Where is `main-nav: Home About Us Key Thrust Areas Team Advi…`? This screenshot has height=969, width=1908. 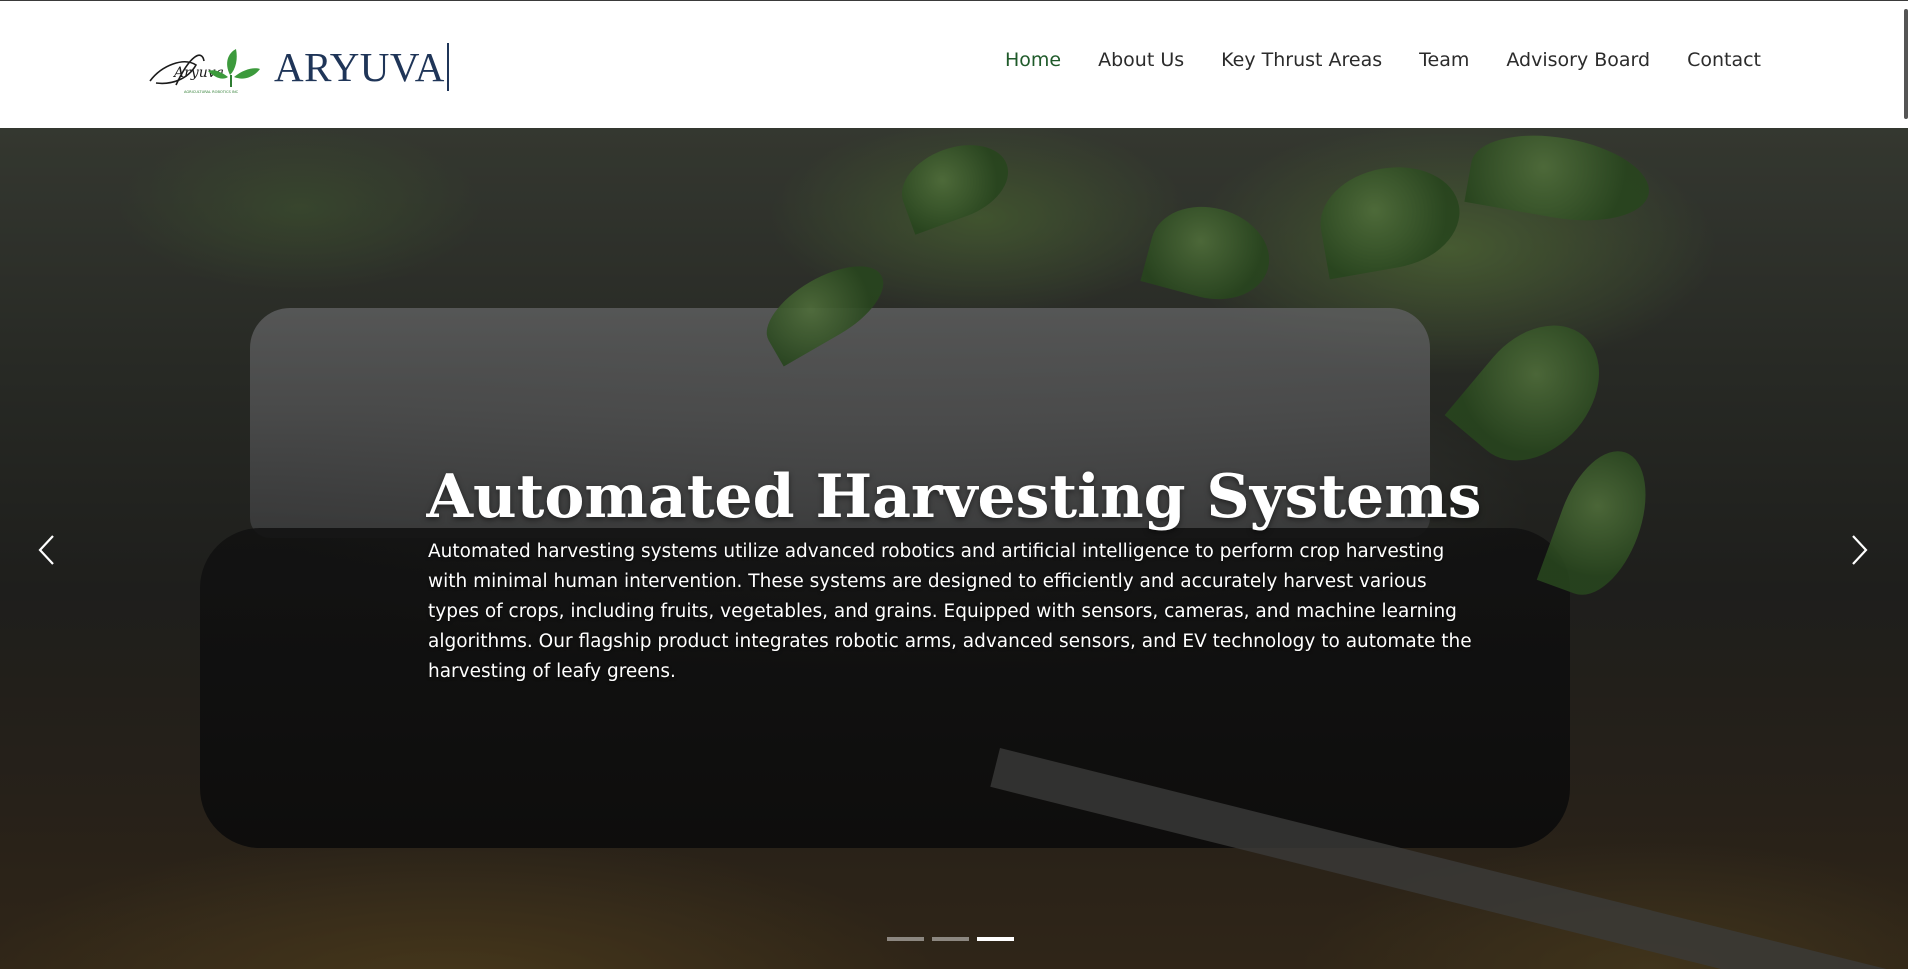
main-nav: Home About Us Key Thrust Areas Team Advi… is located at coordinates (1364, 60).